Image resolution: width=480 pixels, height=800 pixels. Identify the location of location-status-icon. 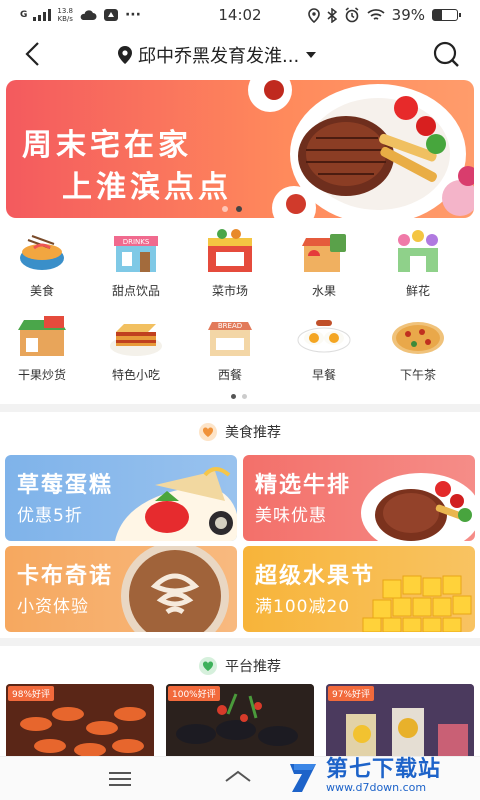
(313, 15).